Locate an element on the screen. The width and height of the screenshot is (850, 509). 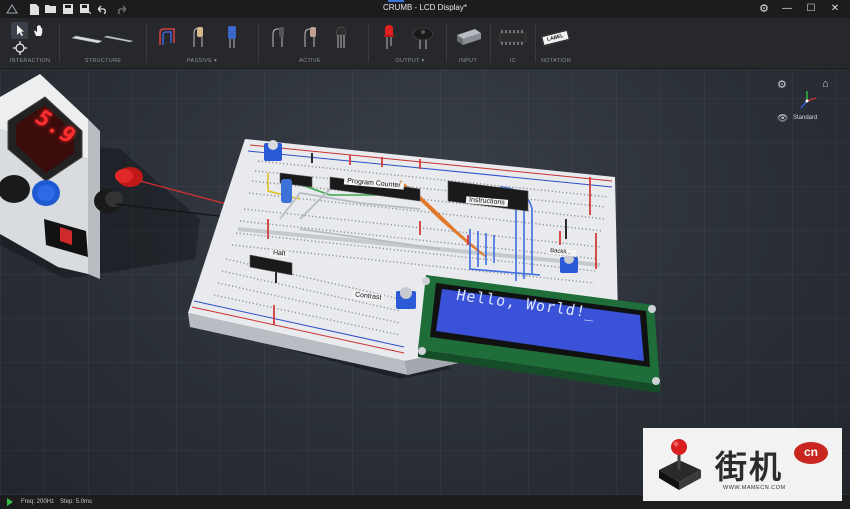
watermark-text: 街机 is located at coordinates (749, 467).